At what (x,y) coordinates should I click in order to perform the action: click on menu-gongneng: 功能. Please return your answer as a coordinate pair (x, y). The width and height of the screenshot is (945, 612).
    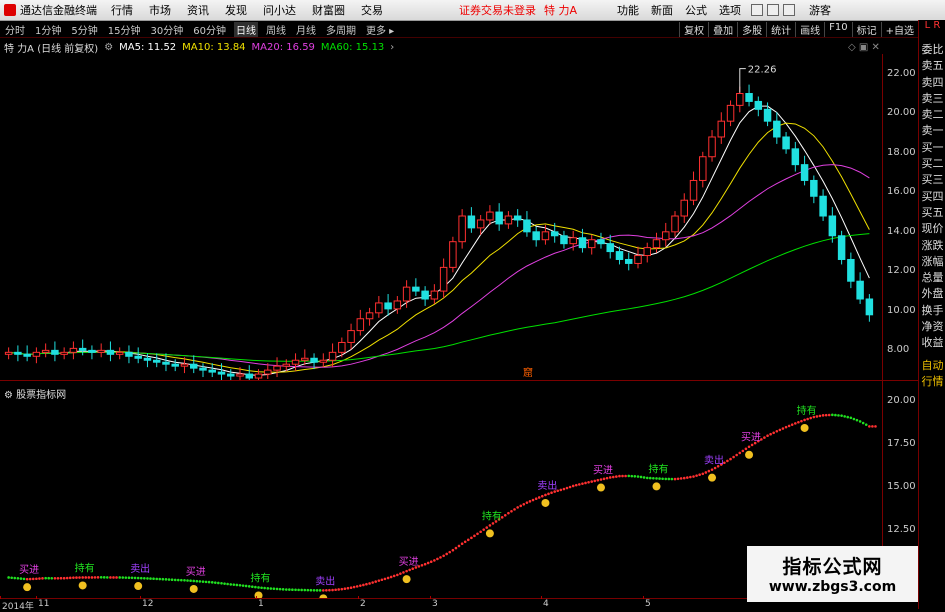
    Looking at the image, I should click on (628, 10).